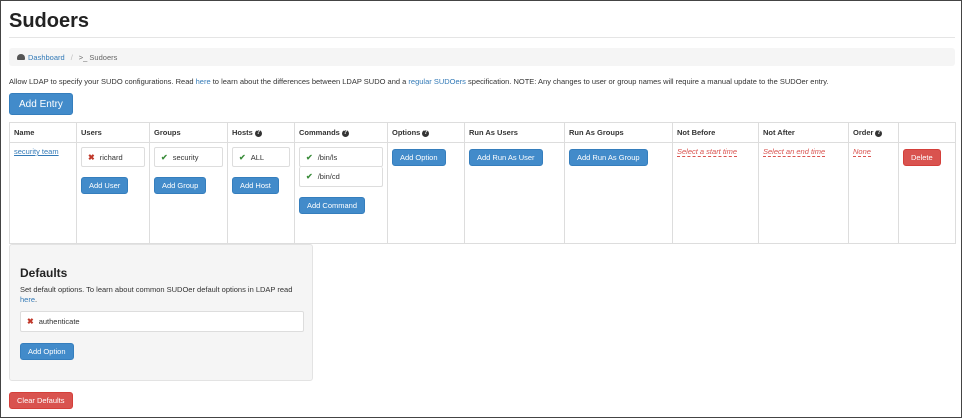  I want to click on col-run-as-groups: Run As Groups, so click(618, 132).